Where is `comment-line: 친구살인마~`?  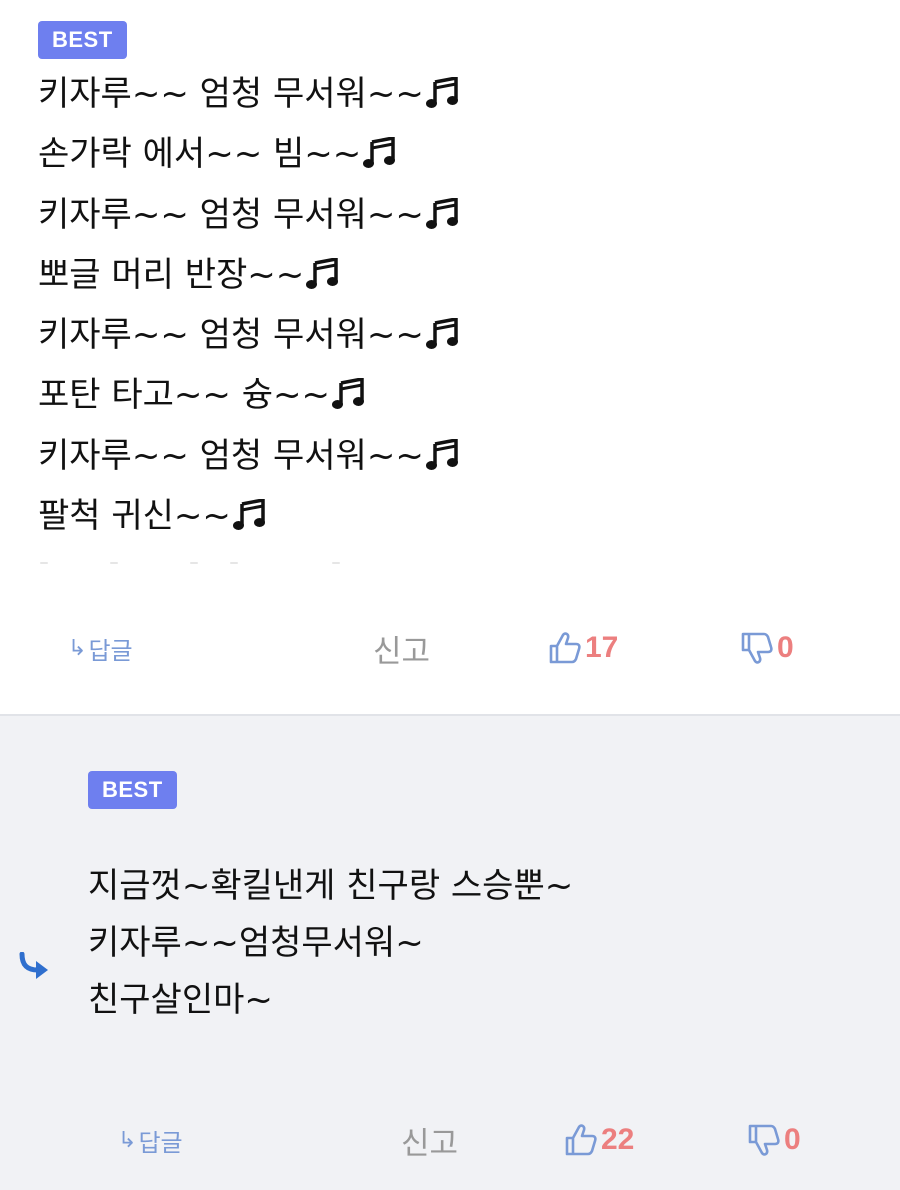
comment-line: 친구살인마~ is located at coordinates (180, 1000).